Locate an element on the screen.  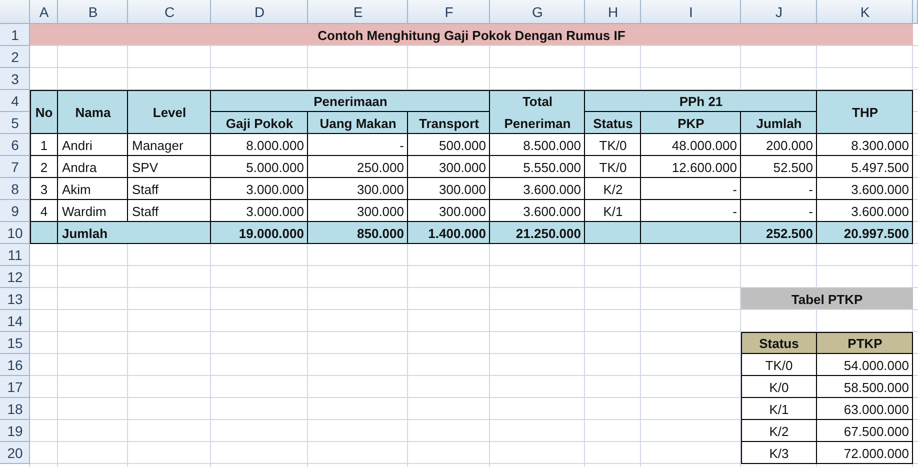
table-cell: 250.000 is located at coordinates (358, 167).